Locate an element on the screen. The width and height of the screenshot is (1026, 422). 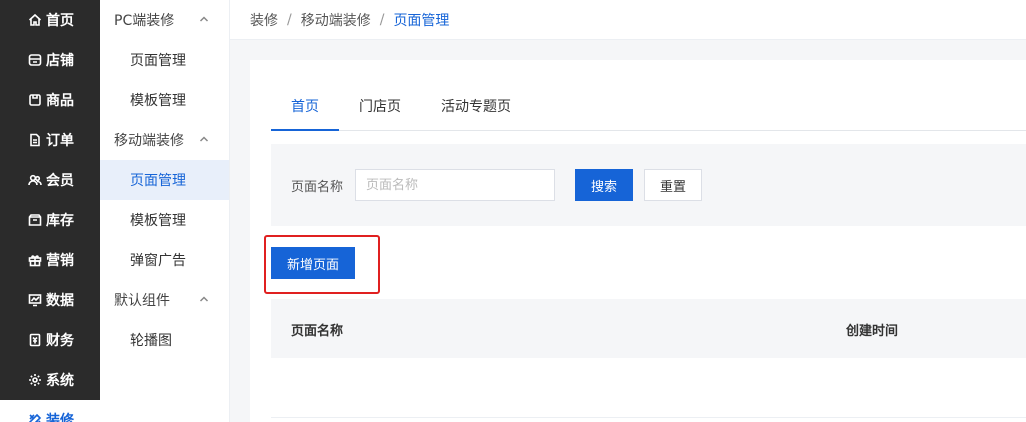
decorate-icon is located at coordinates (35, 417).